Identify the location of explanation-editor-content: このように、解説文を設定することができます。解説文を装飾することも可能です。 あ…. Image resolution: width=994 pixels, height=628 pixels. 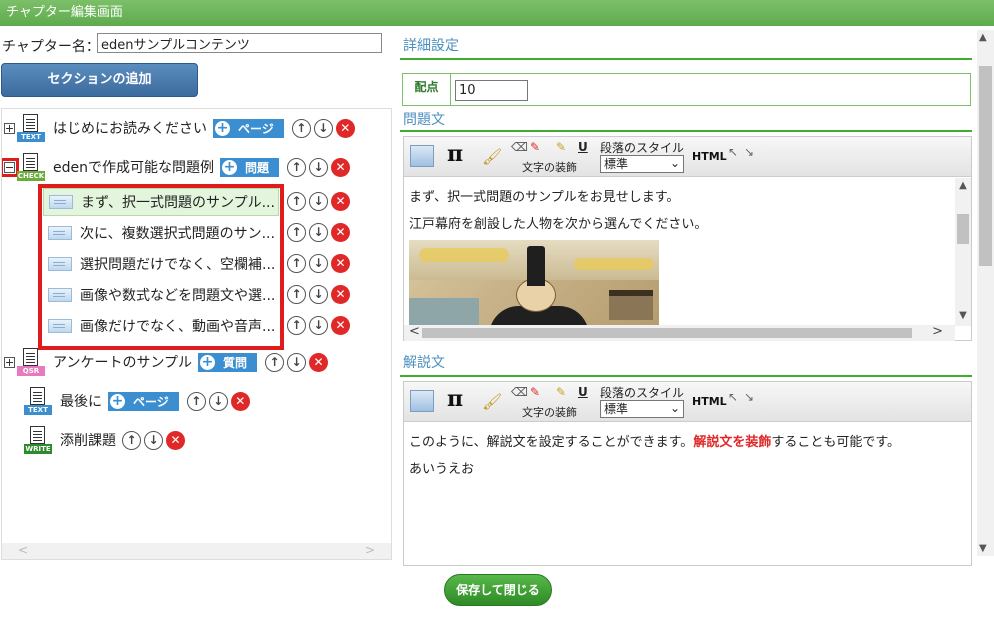
(687, 494).